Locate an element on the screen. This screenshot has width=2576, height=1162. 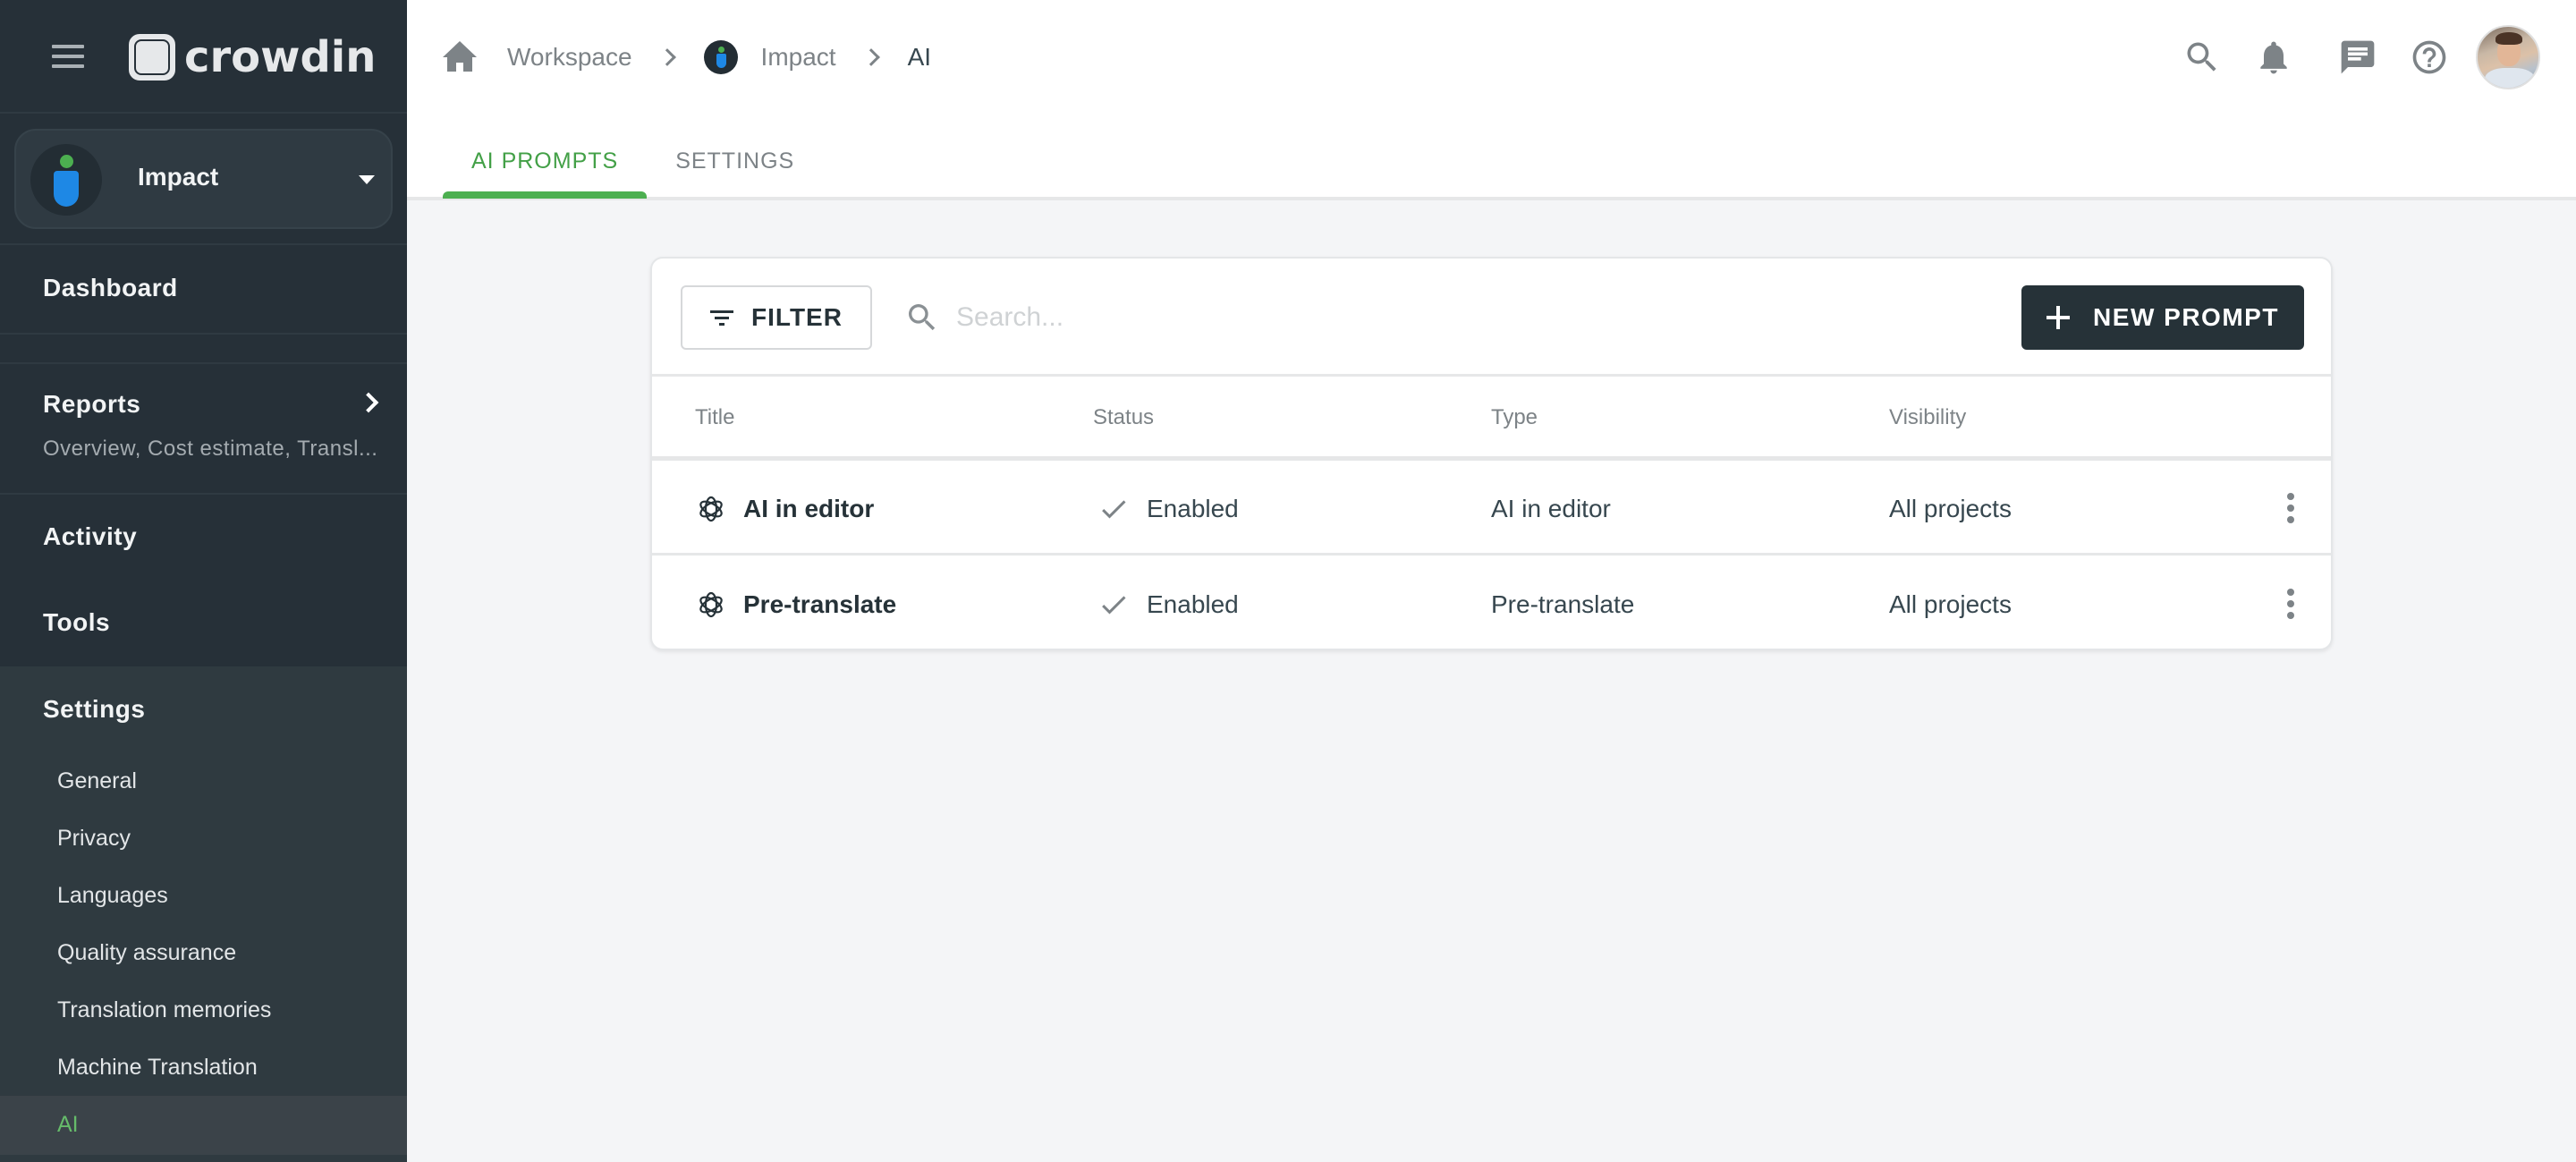
breadcrumb-current: AI is located at coordinates (919, 57).